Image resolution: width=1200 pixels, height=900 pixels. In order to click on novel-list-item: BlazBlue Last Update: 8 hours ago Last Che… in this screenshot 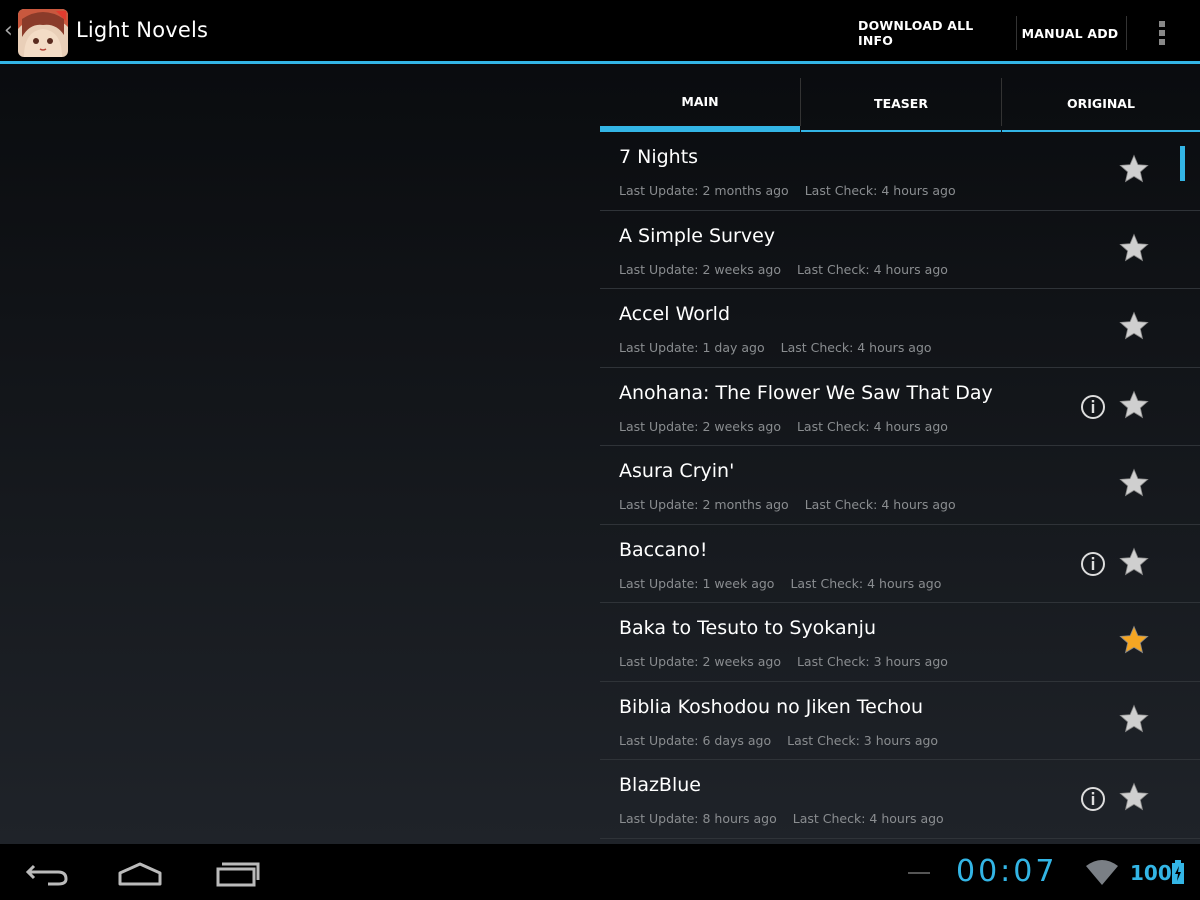, I will do `click(900, 799)`.